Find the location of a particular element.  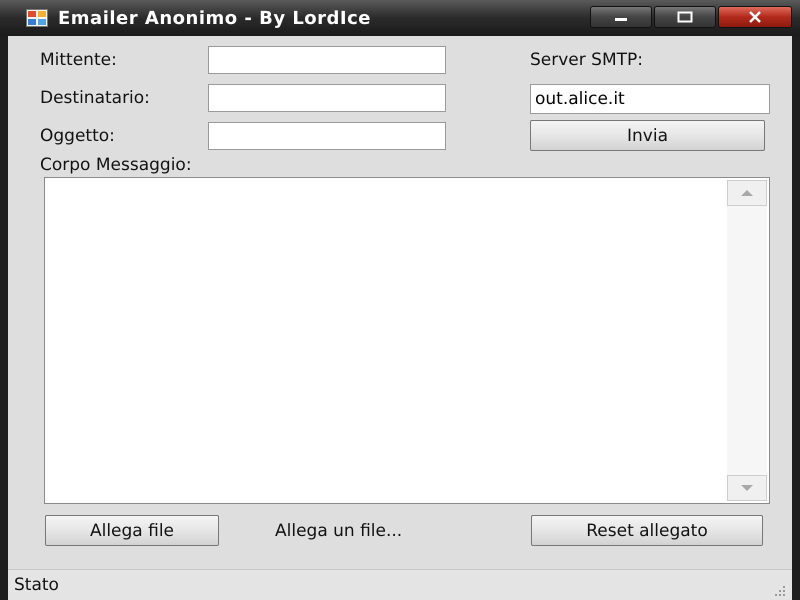

minimize-button is located at coordinates (621, 17).